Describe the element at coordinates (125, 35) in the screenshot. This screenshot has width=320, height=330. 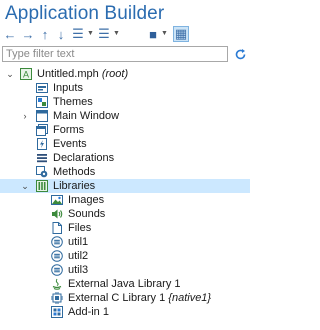
I see `toolbar: ← → ↑ ↓ ☰ ▼ ☰ ▼ ■ ▼ ▦` at that location.